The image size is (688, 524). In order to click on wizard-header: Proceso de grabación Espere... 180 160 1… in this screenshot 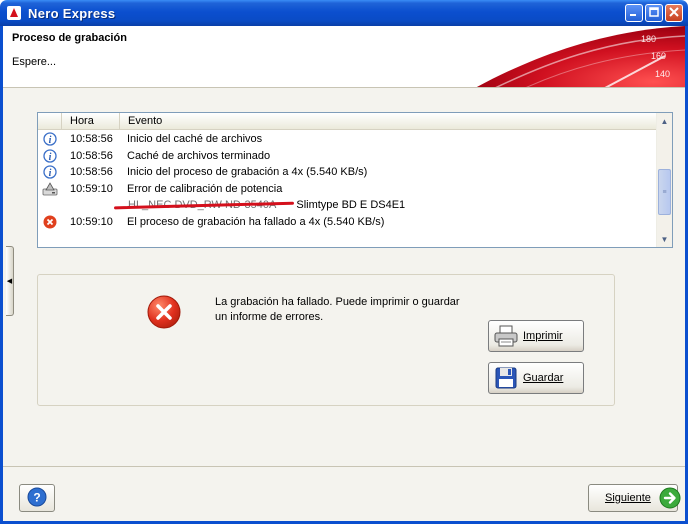, I will do `click(344, 57)`.